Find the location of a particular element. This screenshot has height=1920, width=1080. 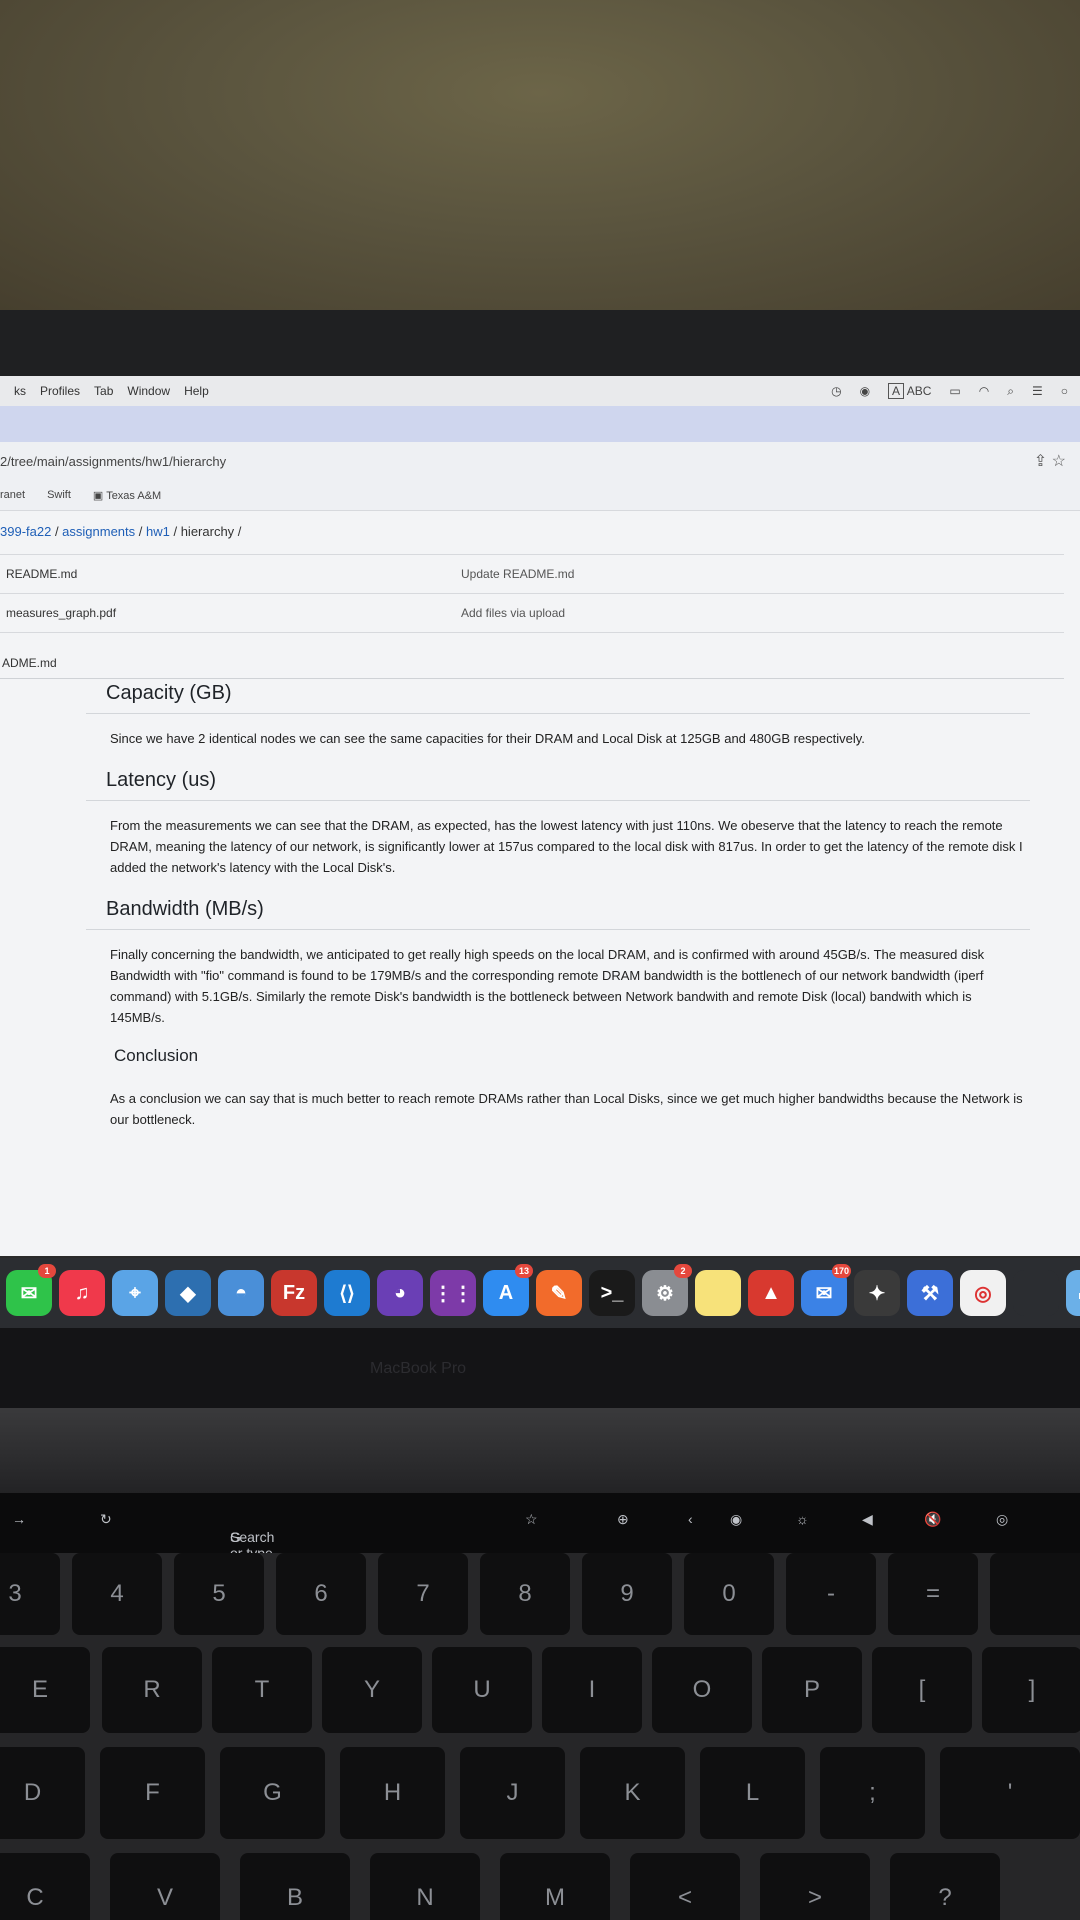

key-m: M is located at coordinates (555, 1886).